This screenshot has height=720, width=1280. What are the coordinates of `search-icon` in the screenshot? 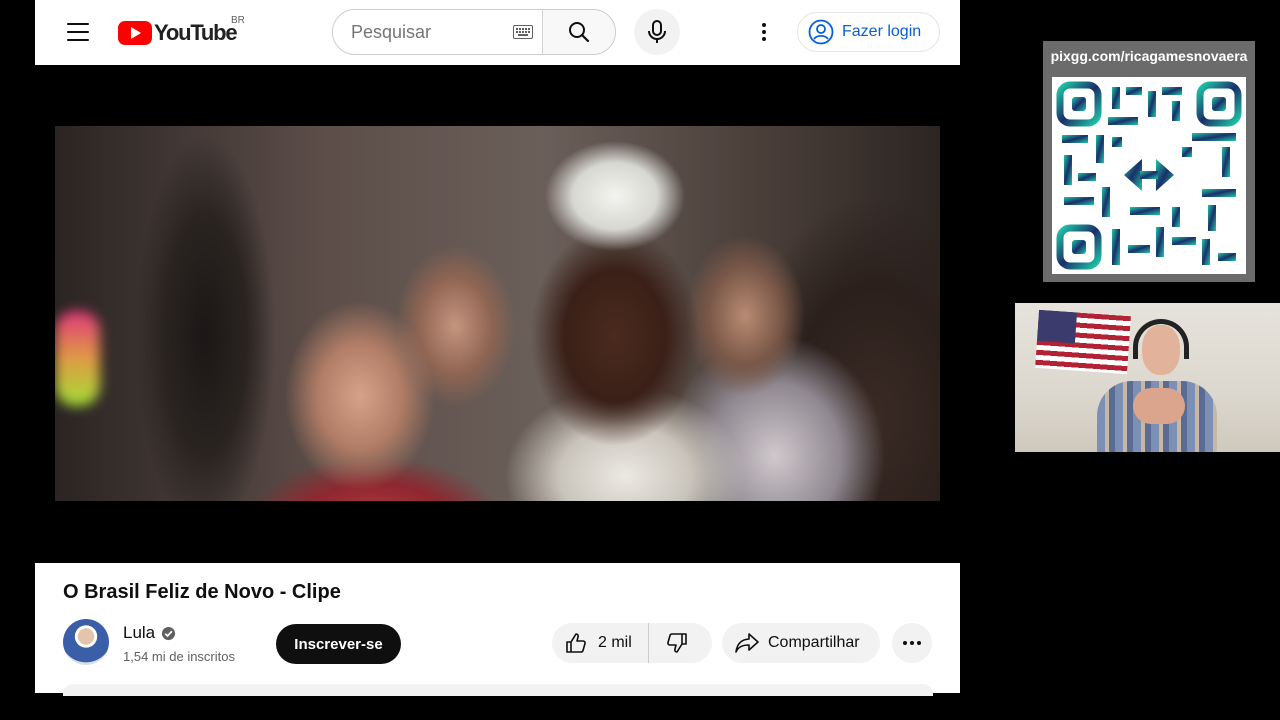 It's located at (579, 32).